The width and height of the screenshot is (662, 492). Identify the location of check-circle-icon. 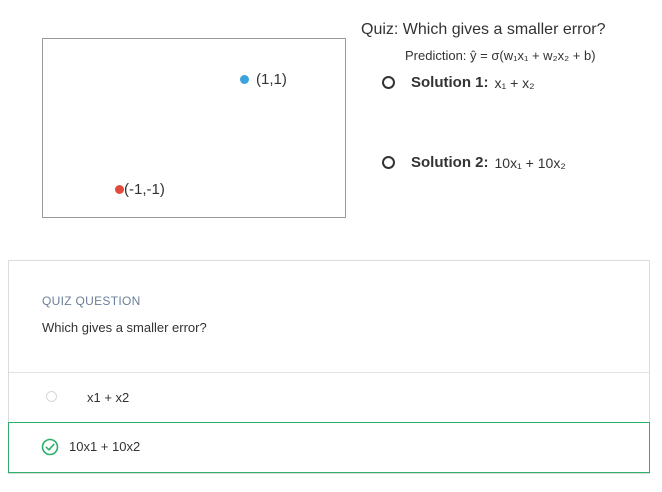
(50, 447).